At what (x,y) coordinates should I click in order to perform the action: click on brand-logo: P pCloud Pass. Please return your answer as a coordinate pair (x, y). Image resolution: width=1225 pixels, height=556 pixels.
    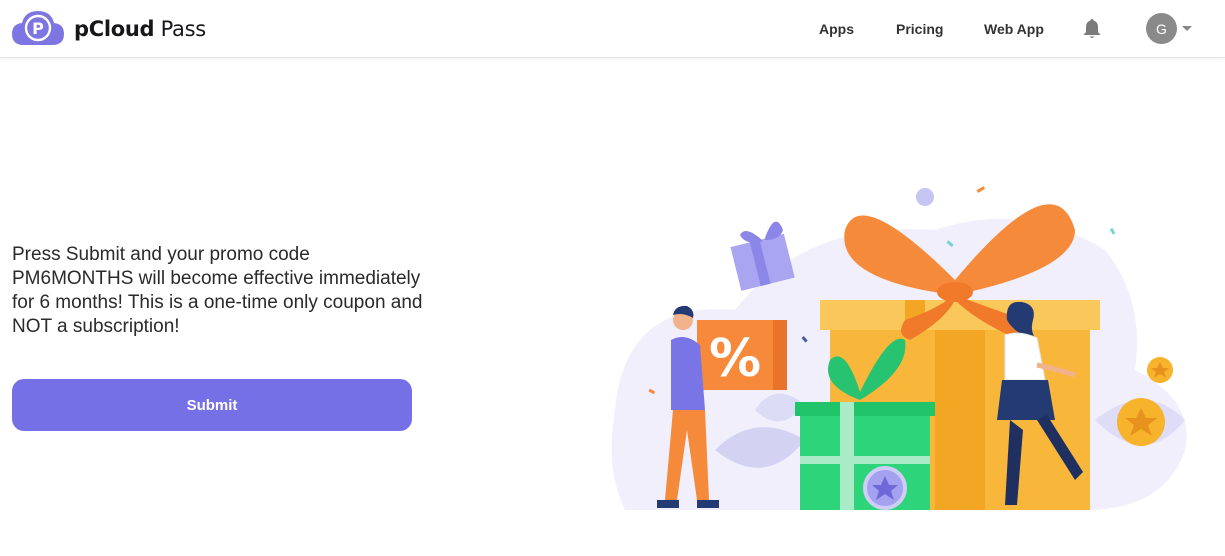
    Looking at the image, I should click on (109, 29).